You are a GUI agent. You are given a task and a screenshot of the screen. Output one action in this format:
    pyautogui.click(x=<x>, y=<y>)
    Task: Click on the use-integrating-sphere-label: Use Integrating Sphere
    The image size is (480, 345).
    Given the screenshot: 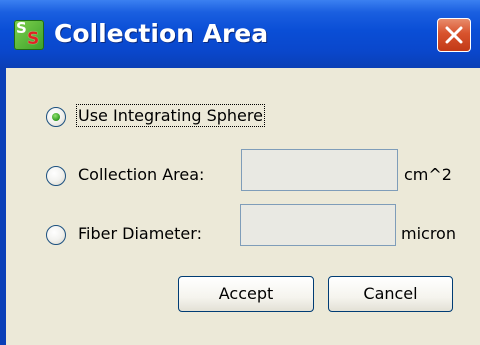 What is the action you would take?
    pyautogui.click(x=170, y=115)
    